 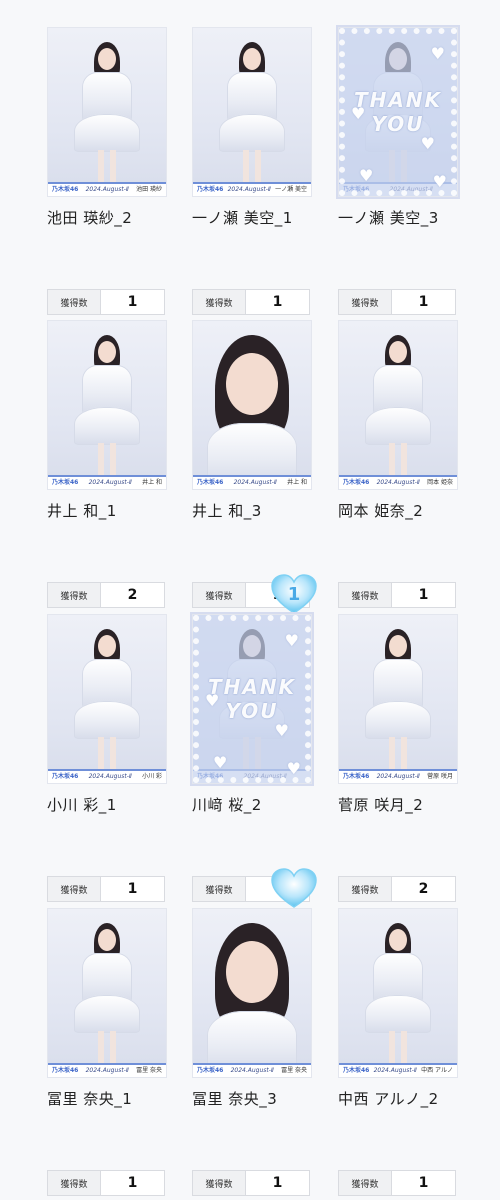 I want to click on thank-you-overlay: ♥ ♥ ♥ ♥ ♥ THANK YOU, so click(x=252, y=699).